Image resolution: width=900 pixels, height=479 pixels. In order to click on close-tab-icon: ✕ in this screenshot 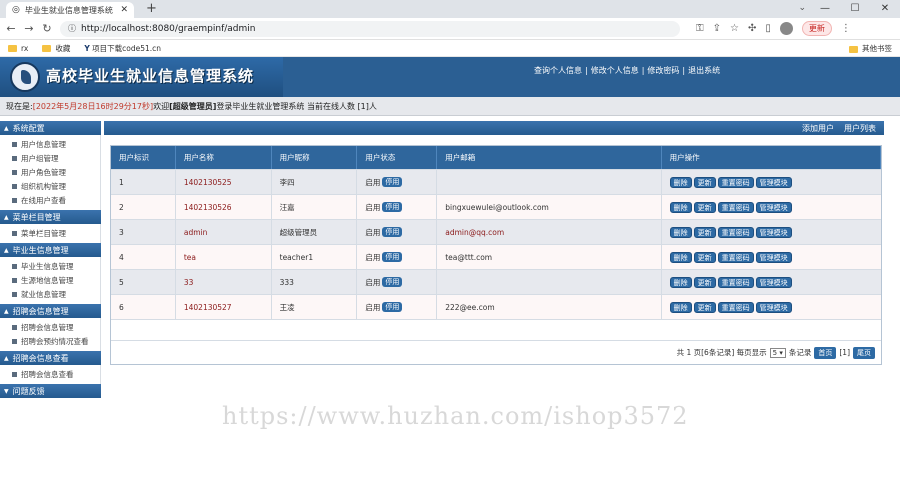, I will do `click(124, 10)`.